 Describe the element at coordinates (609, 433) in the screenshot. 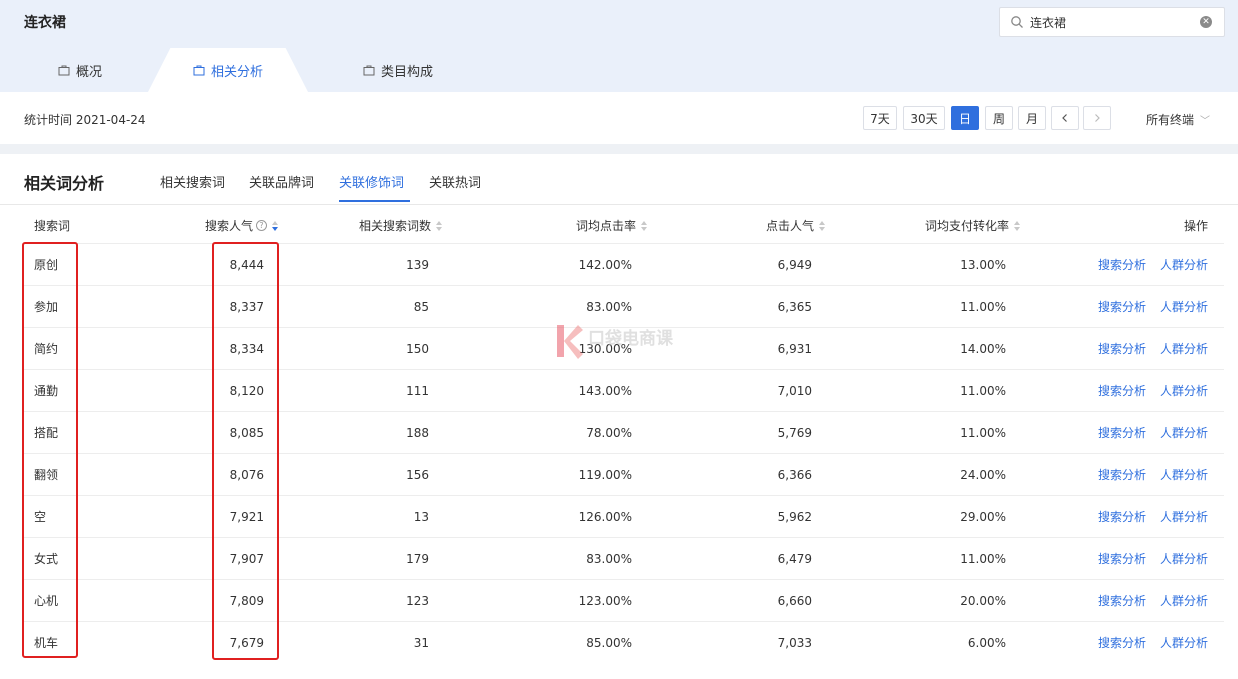

I see `cell-ctr: 78.00%` at that location.